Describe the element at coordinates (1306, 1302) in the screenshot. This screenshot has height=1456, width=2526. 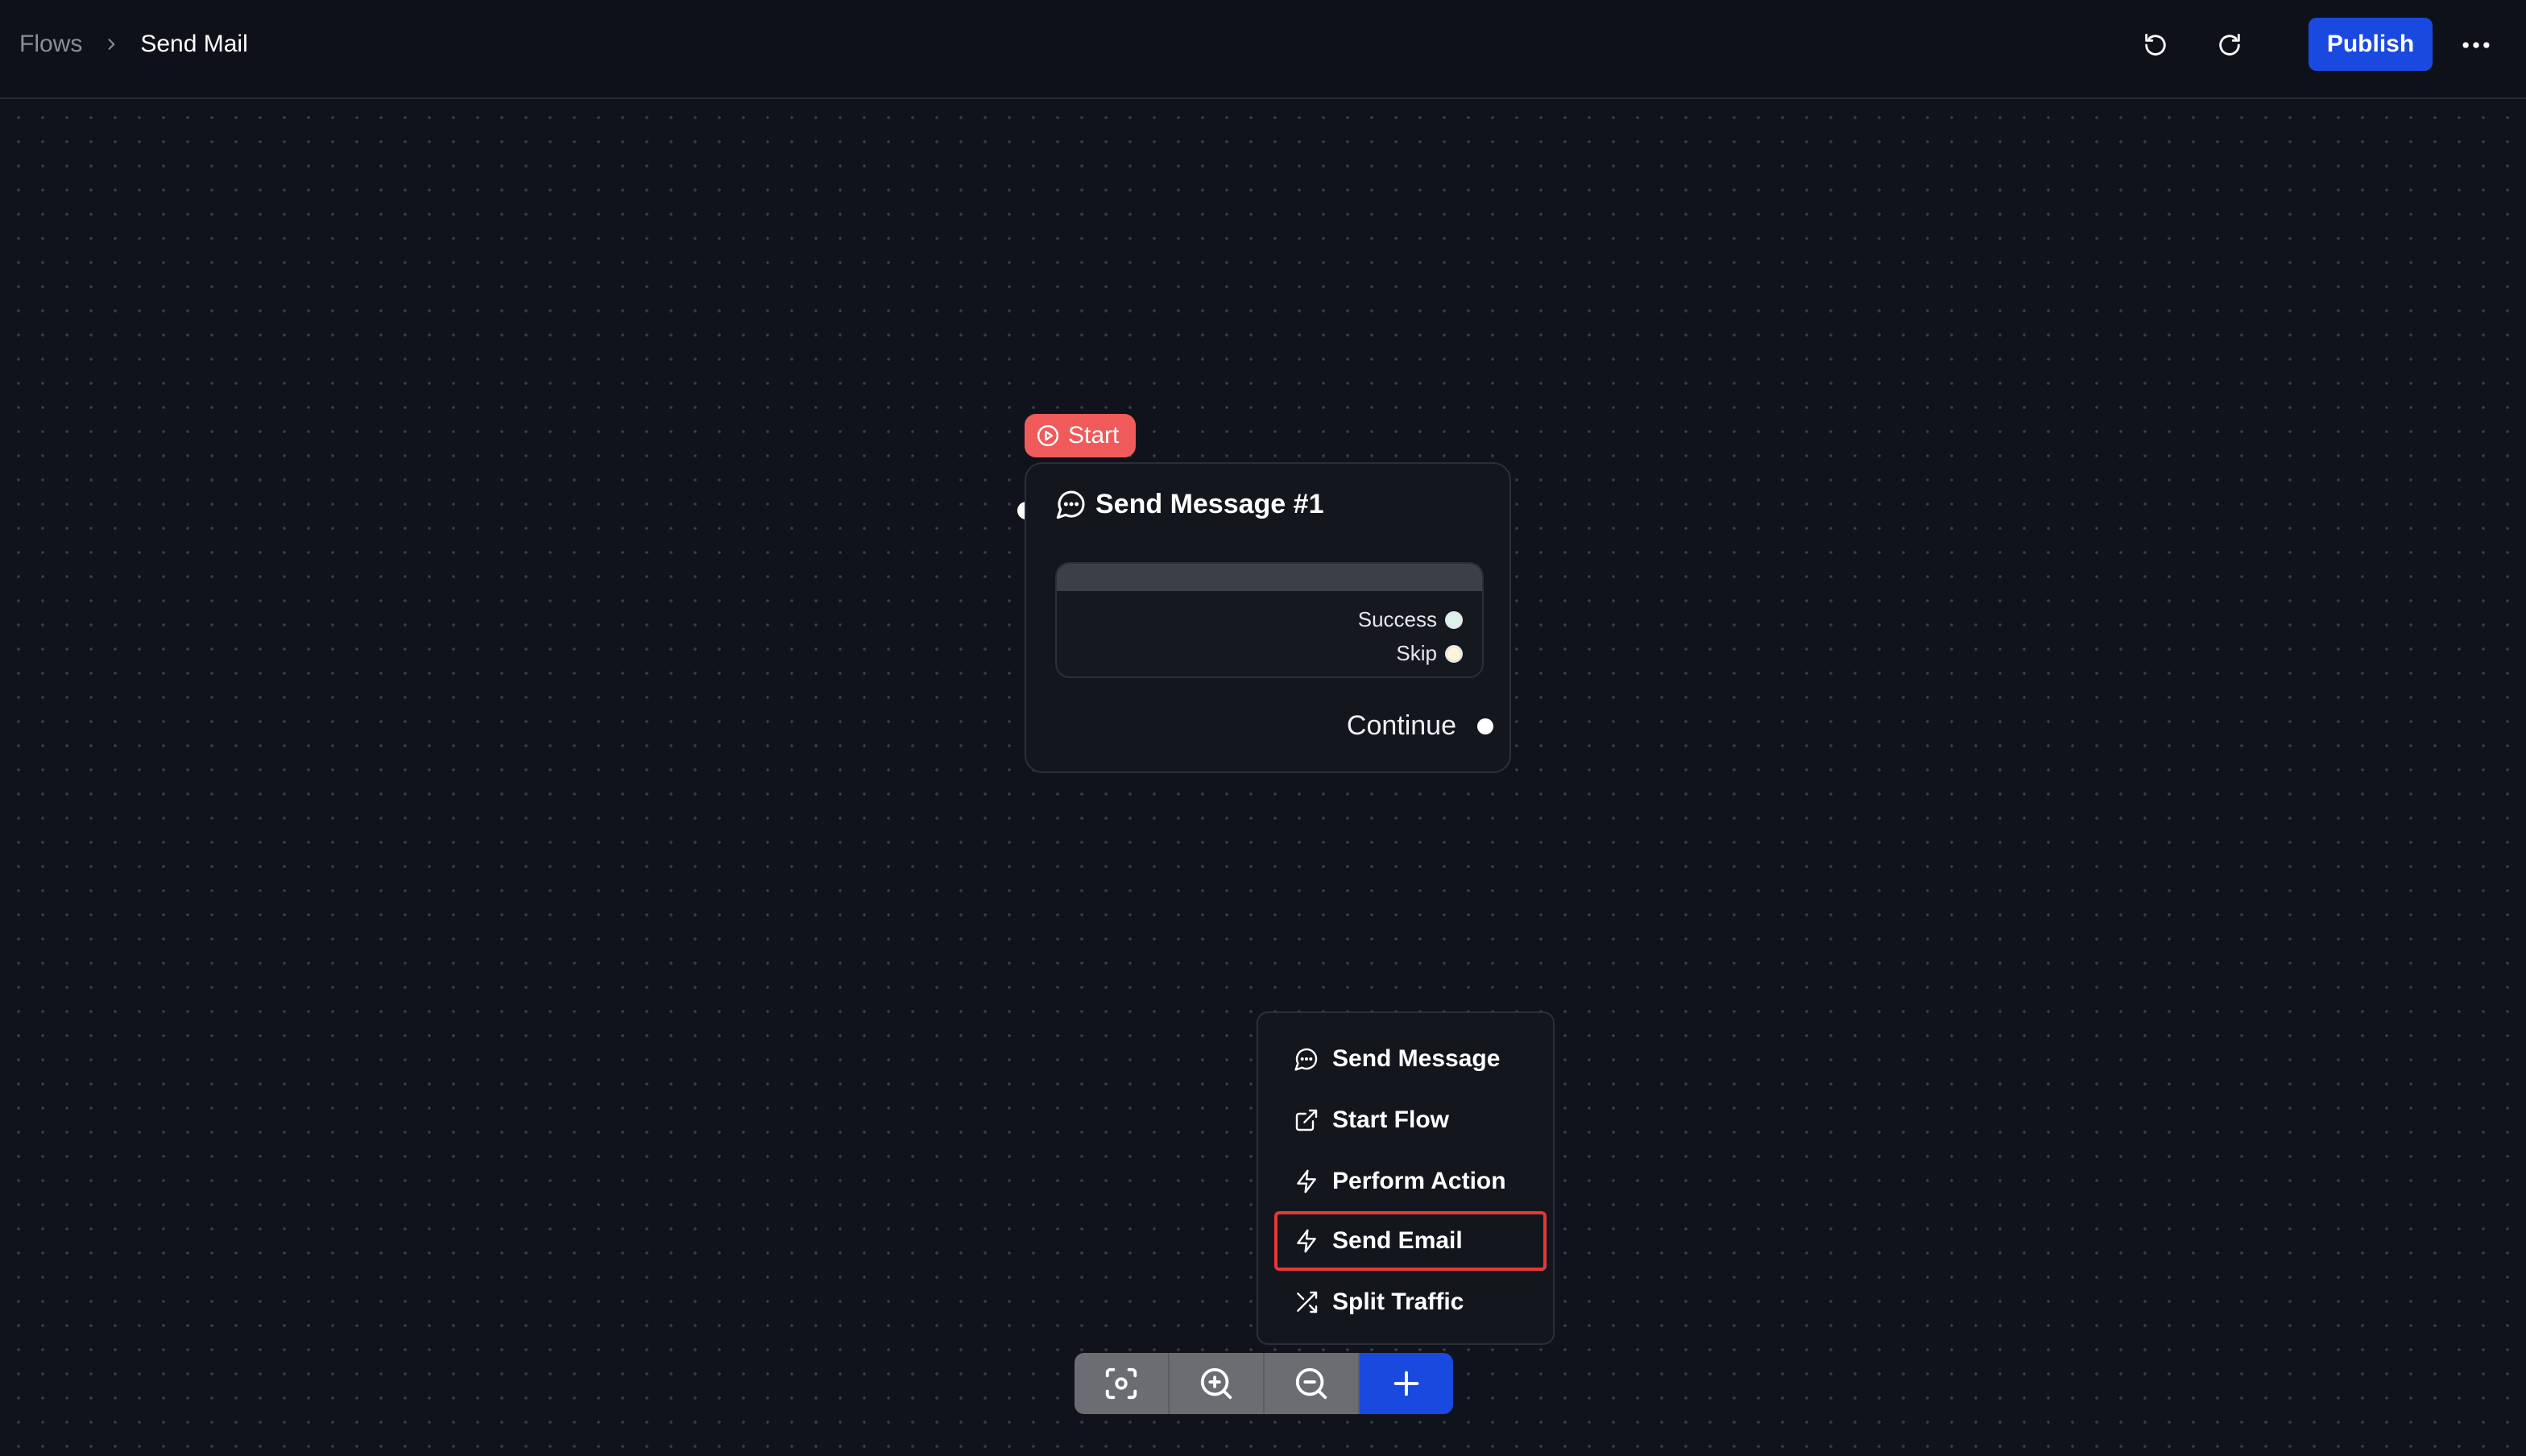
I see `shuffle-icon` at that location.